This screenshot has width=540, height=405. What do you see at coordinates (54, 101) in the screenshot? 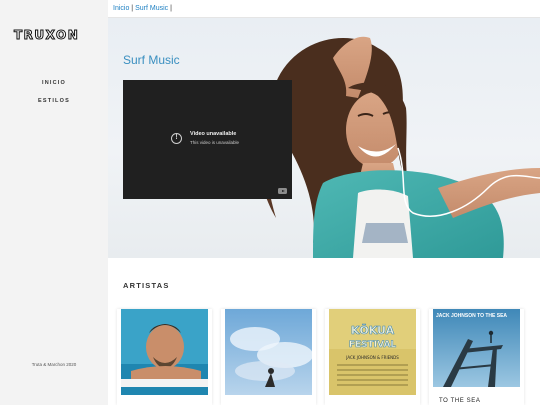
I see `nav-item-estilos: ESTILOS` at bounding box center [54, 101].